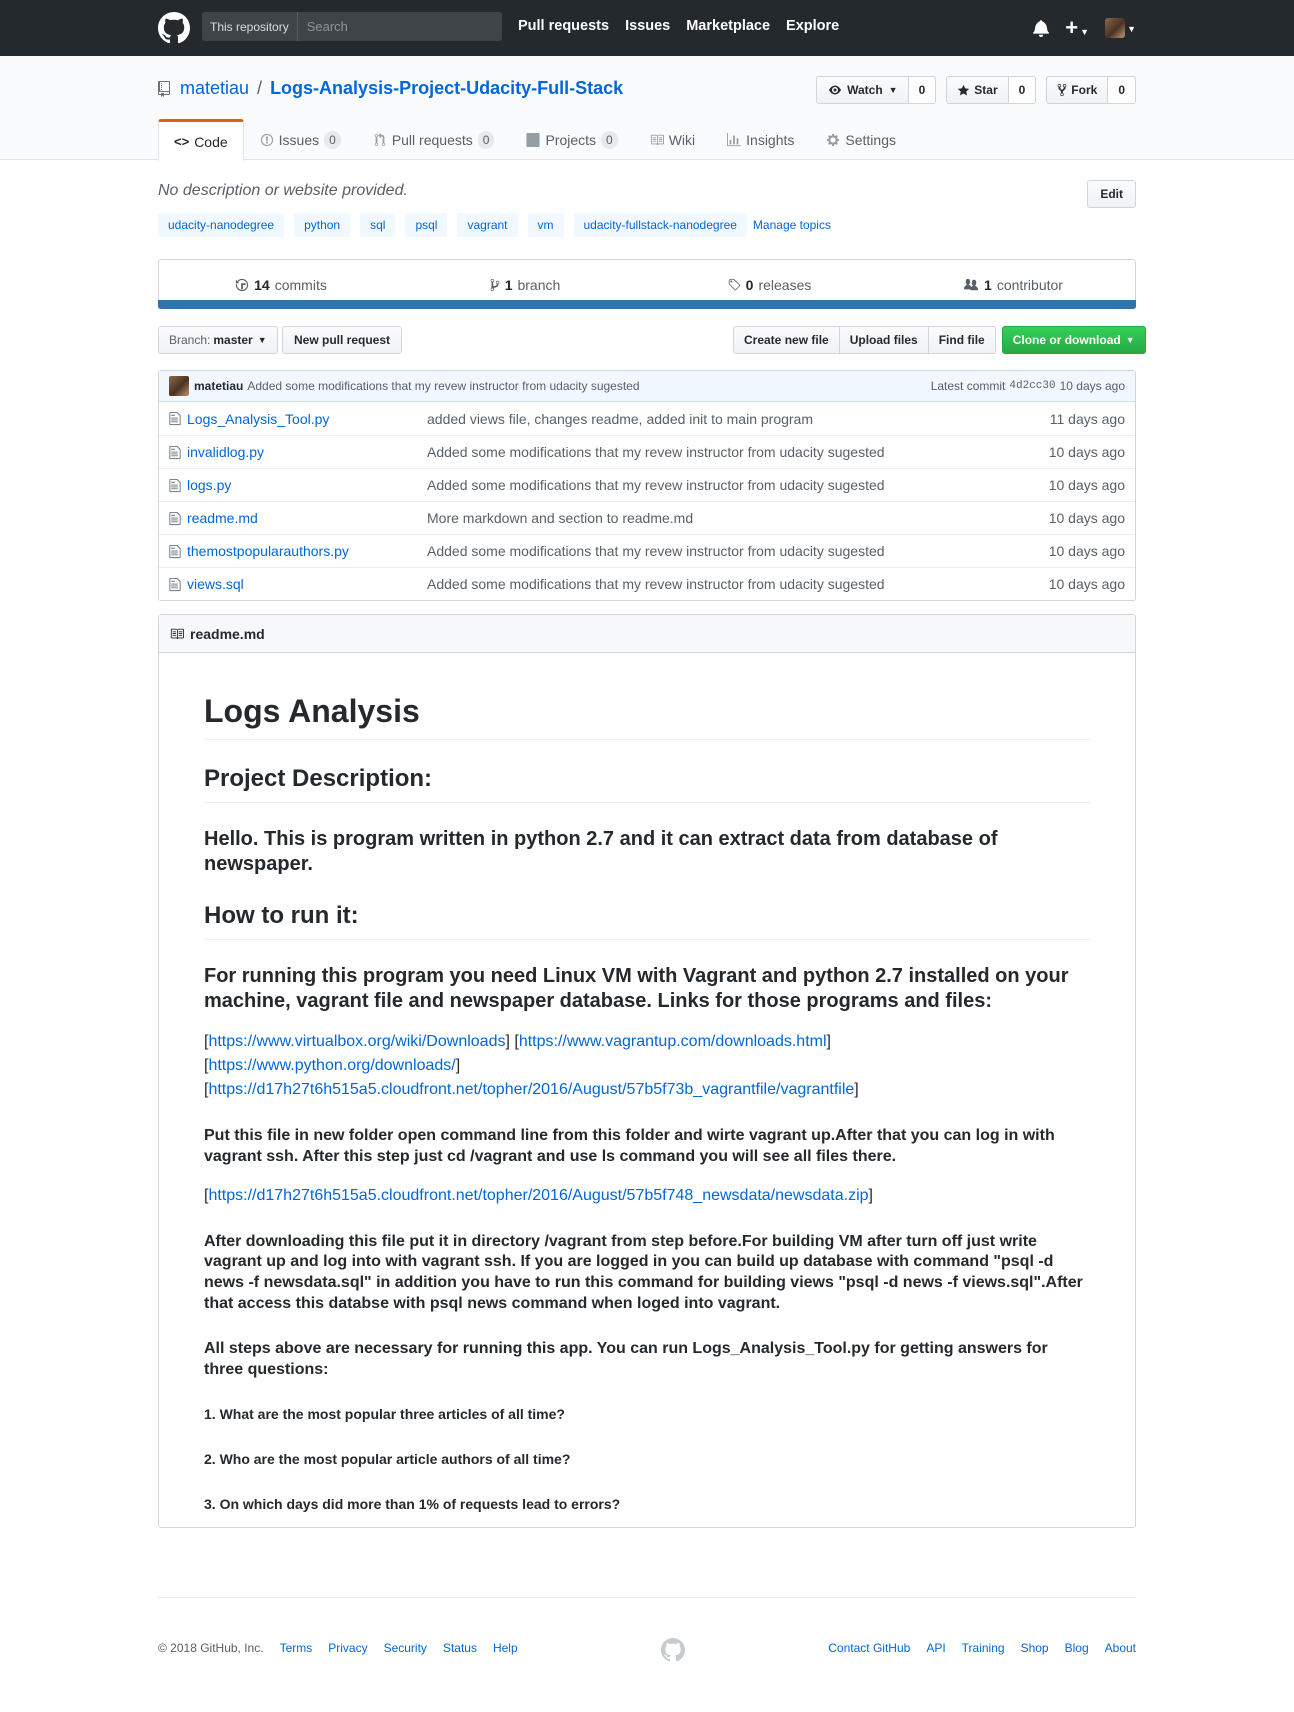  I want to click on projects-counter: 0, so click(609, 140).